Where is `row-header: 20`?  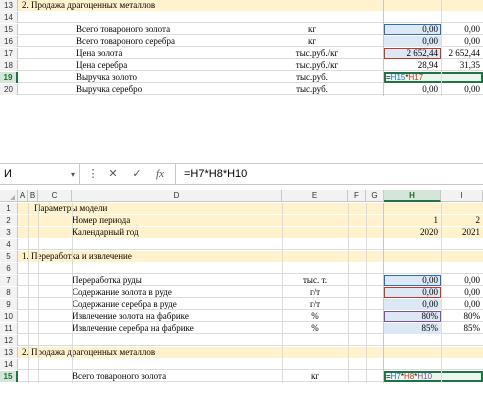
row-header: 20 is located at coordinates (9, 89).